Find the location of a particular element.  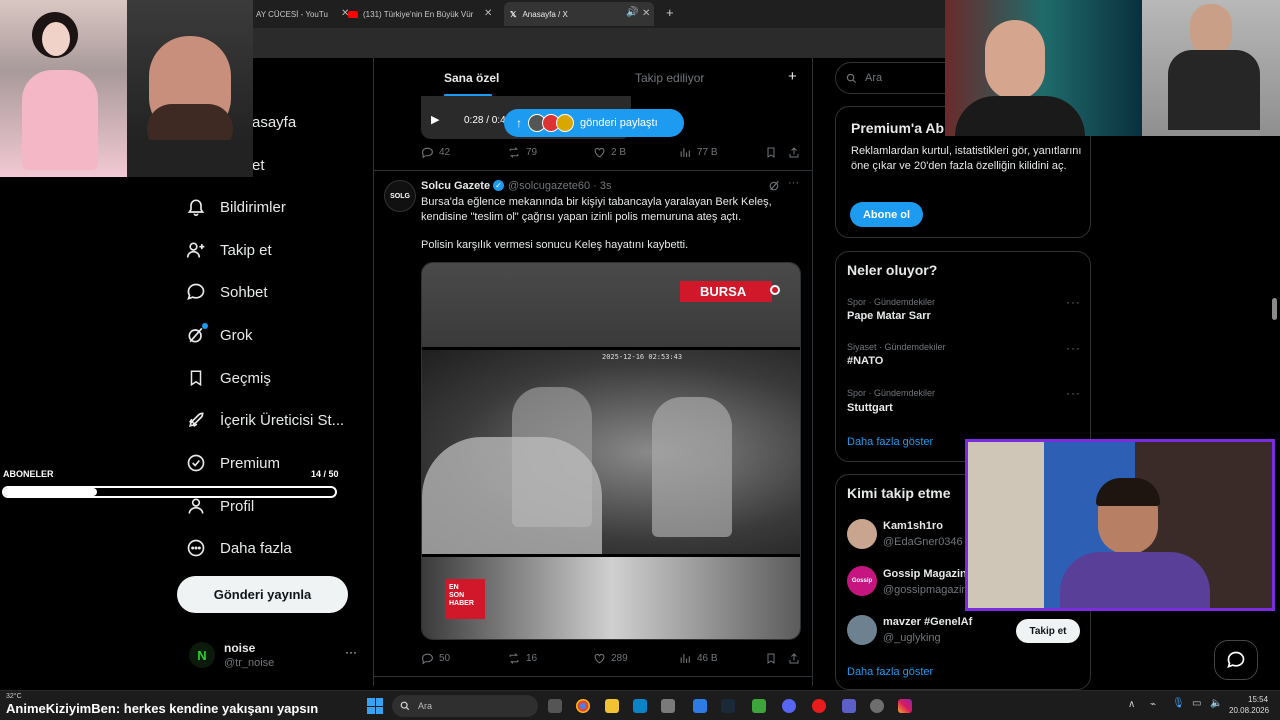

browser-tab-youtube: AY CÜCESİ - YouTu is located at coordinates (299, 14).